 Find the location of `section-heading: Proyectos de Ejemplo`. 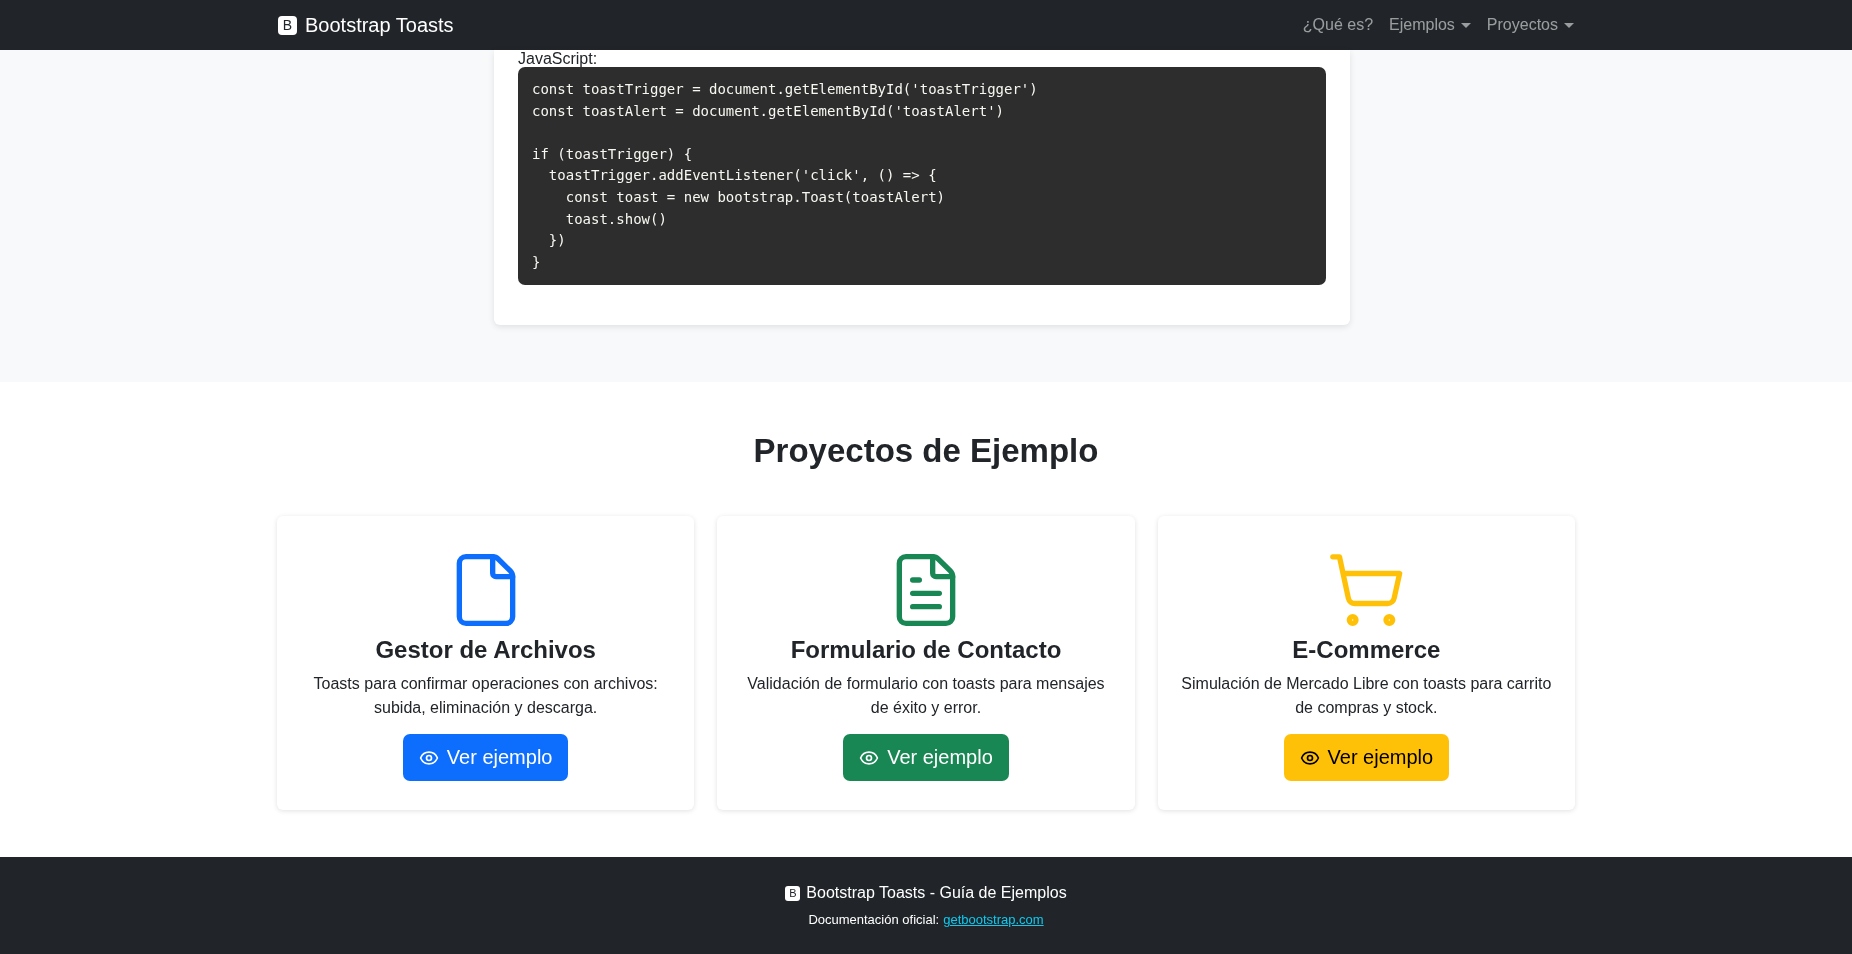

section-heading: Proyectos de Ejemplo is located at coordinates (926, 451).